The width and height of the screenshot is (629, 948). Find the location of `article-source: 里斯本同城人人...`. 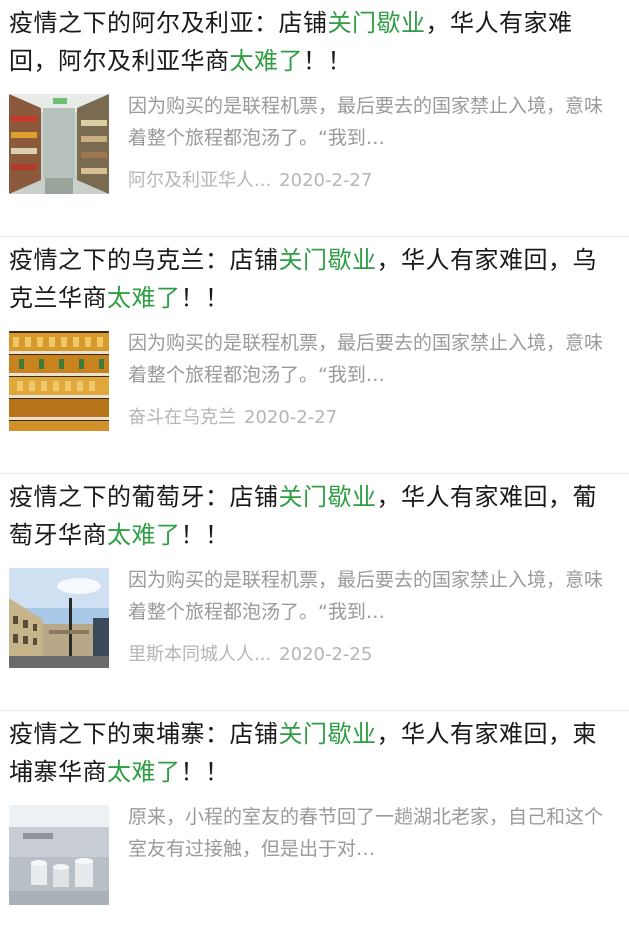

article-source: 里斯本同城人人... is located at coordinates (200, 654).